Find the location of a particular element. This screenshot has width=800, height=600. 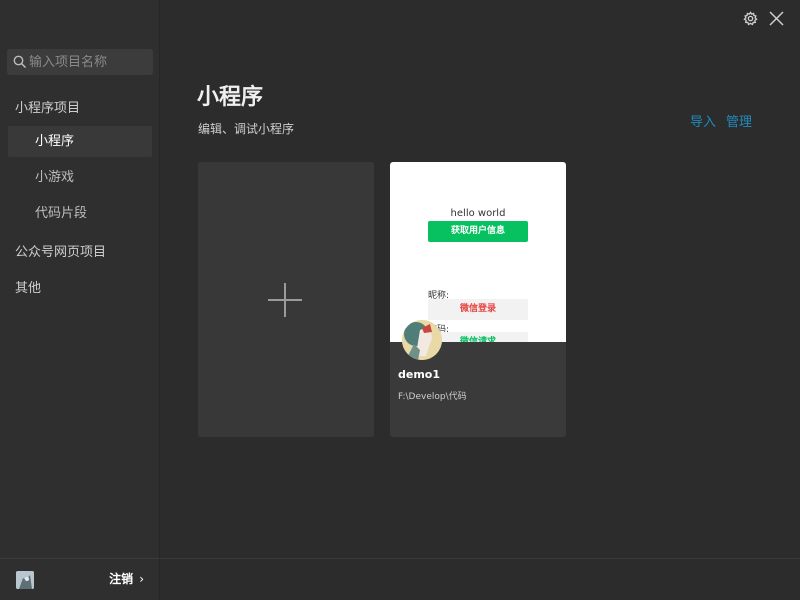

nav-group-official-web: 公众号网页项目 is located at coordinates (60, 250).